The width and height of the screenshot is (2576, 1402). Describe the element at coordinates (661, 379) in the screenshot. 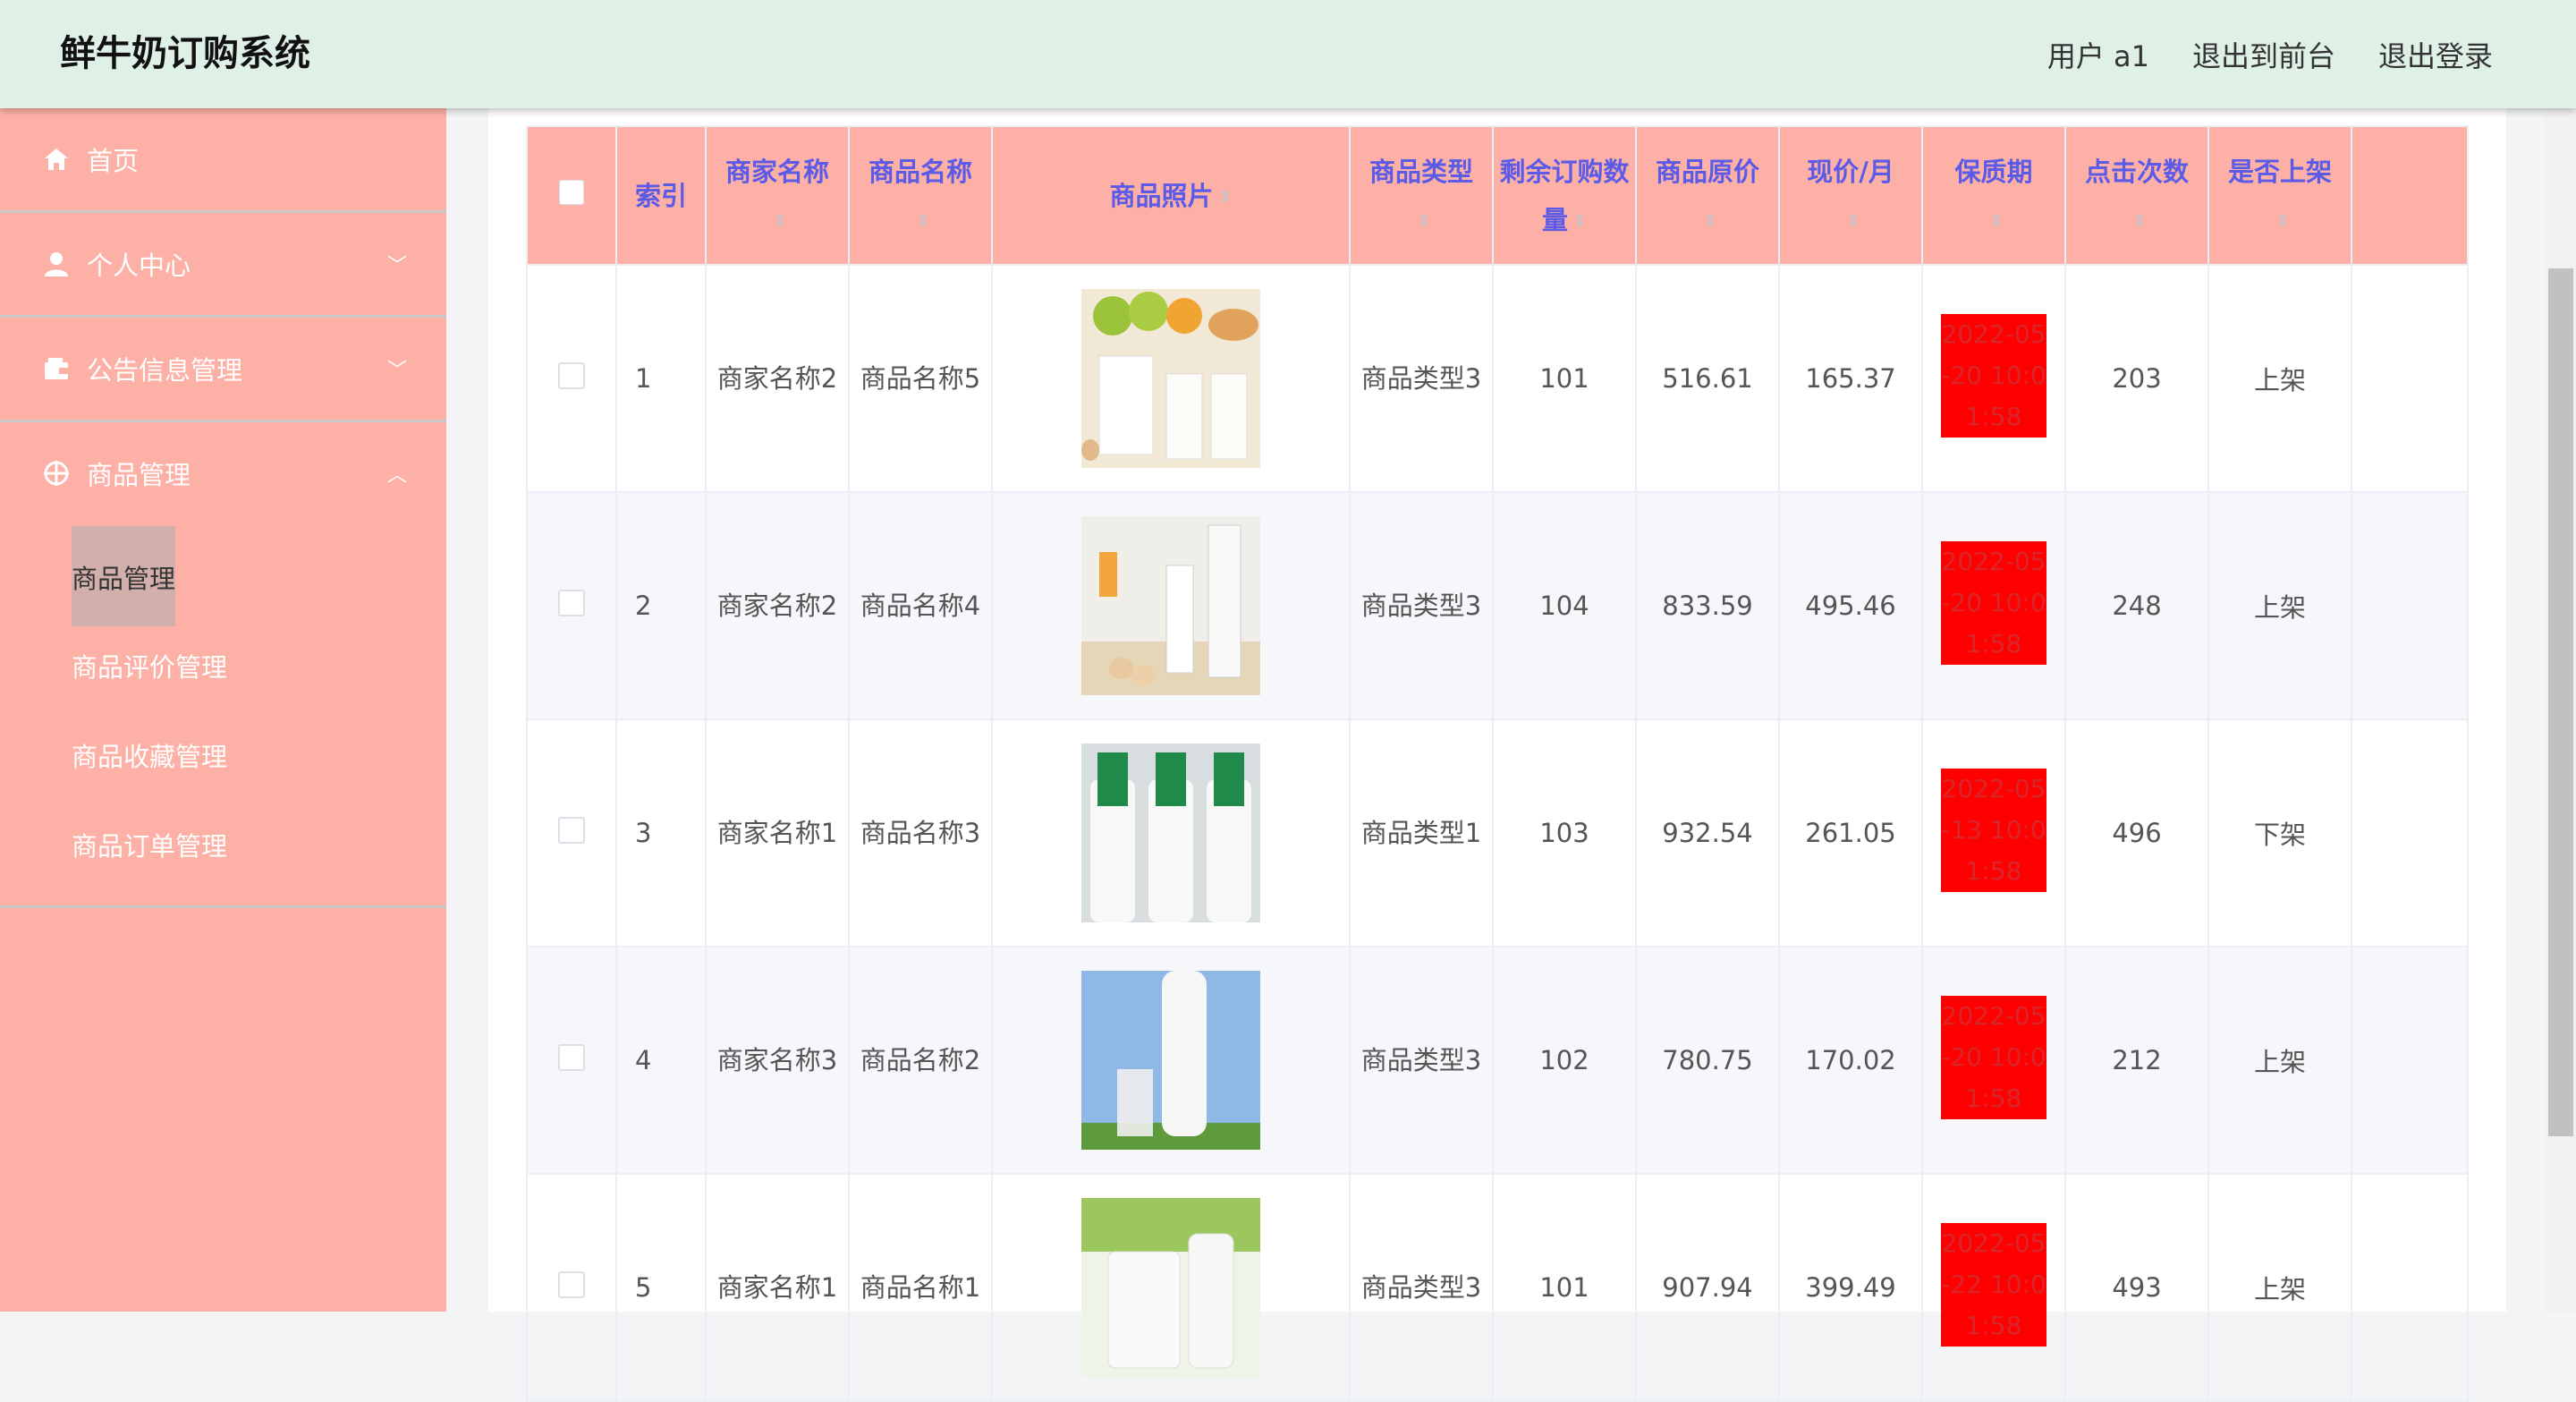

I see `cell-index: 1` at that location.